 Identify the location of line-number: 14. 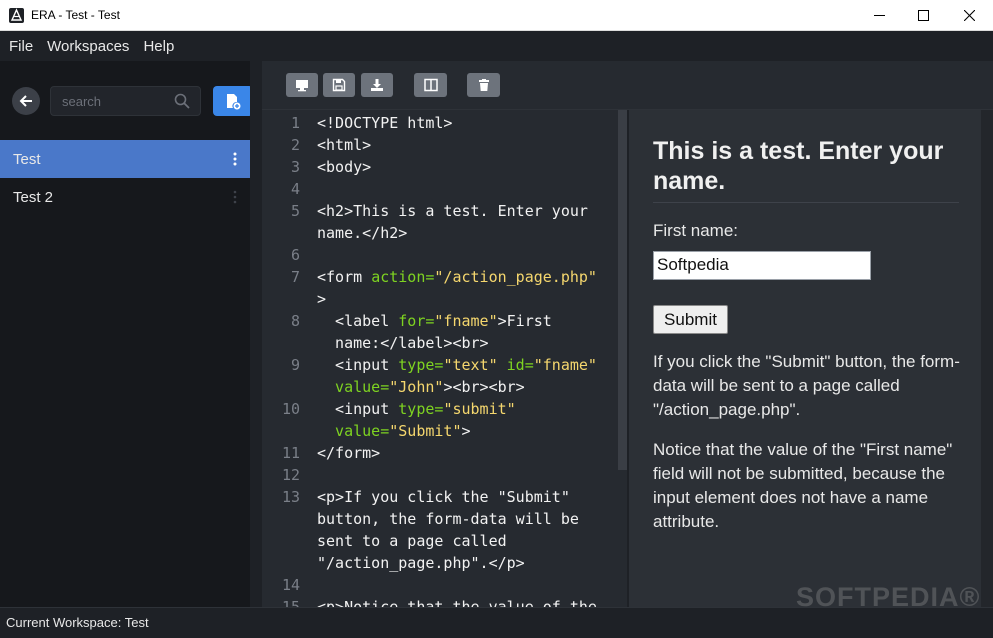
(290, 585).